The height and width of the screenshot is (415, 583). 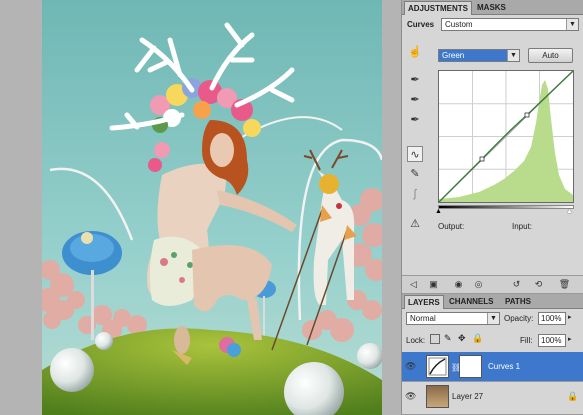 What do you see at coordinates (518, 301) in the screenshot?
I see `tab-paths: PATHS` at bounding box center [518, 301].